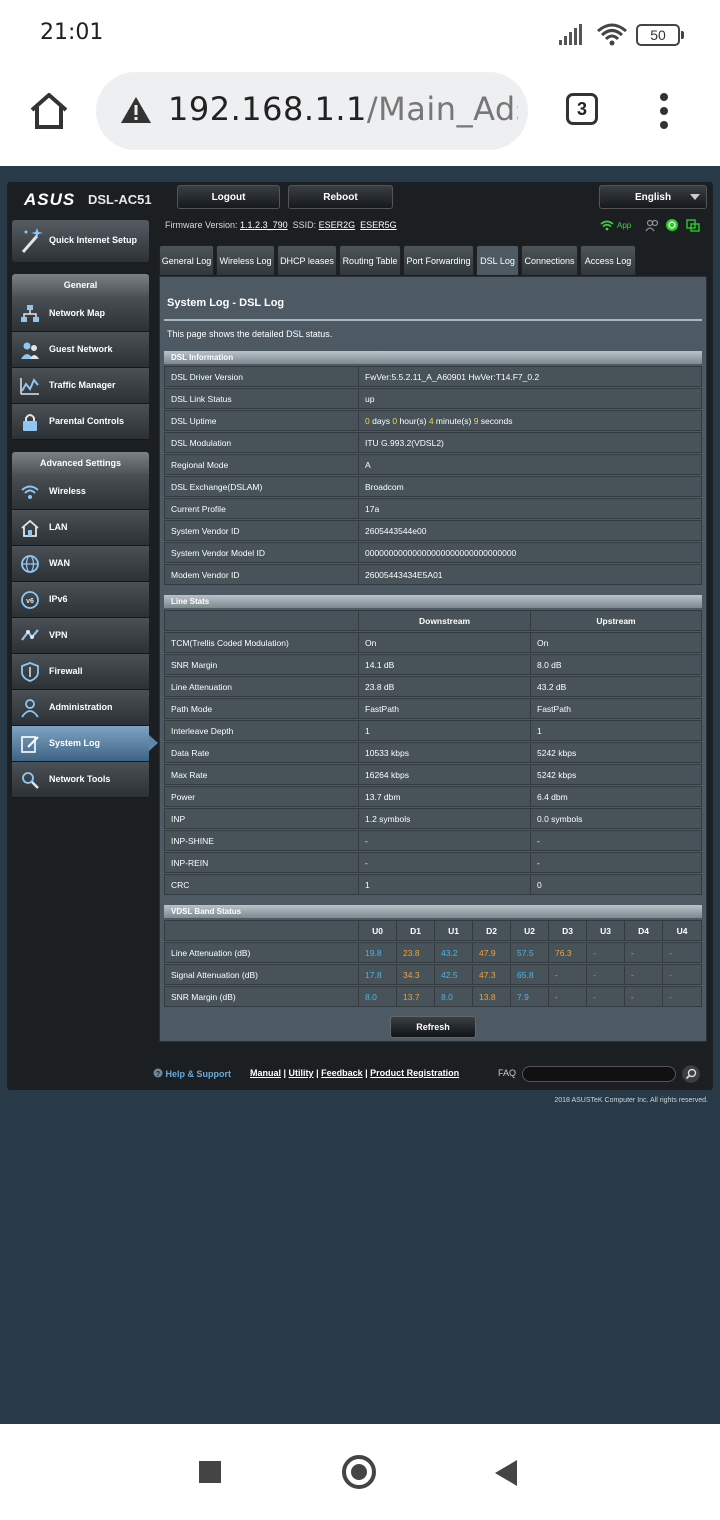  Describe the element at coordinates (261, 862) in the screenshot. I see `stat-label: INP-REIN` at that location.